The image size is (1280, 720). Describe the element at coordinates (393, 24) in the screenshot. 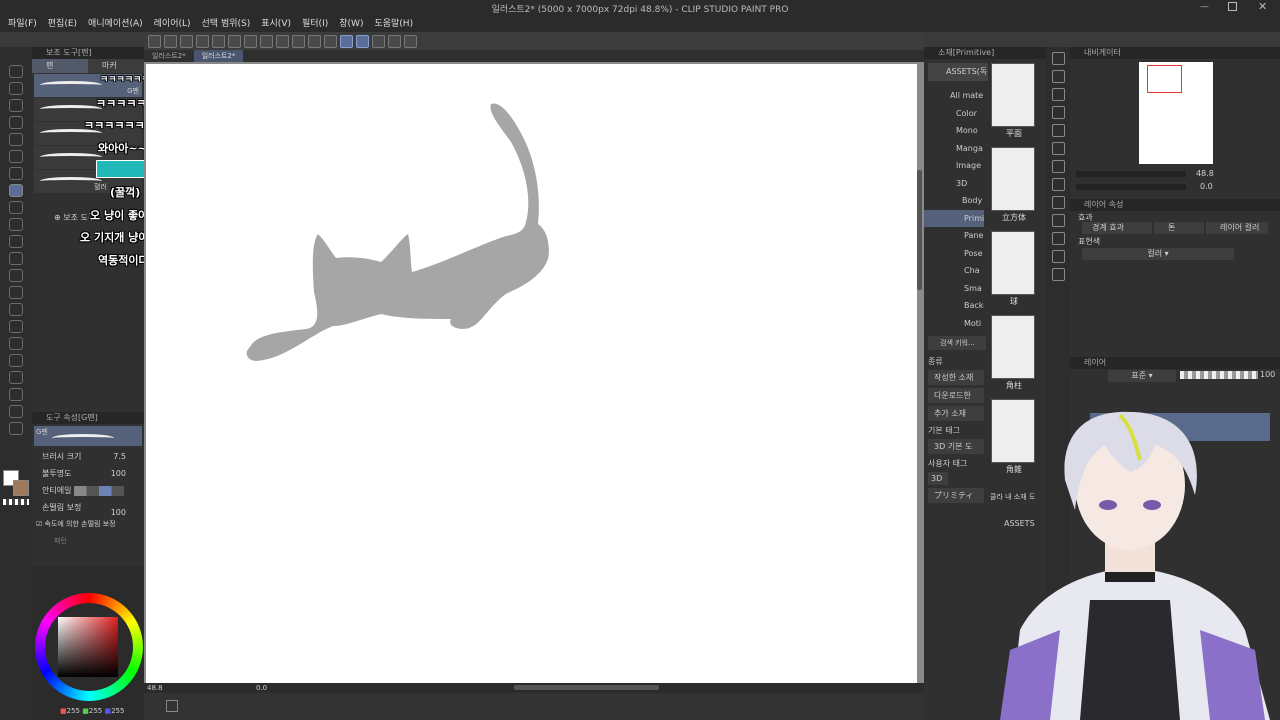

I see `menu-help: 도움말(H)` at that location.